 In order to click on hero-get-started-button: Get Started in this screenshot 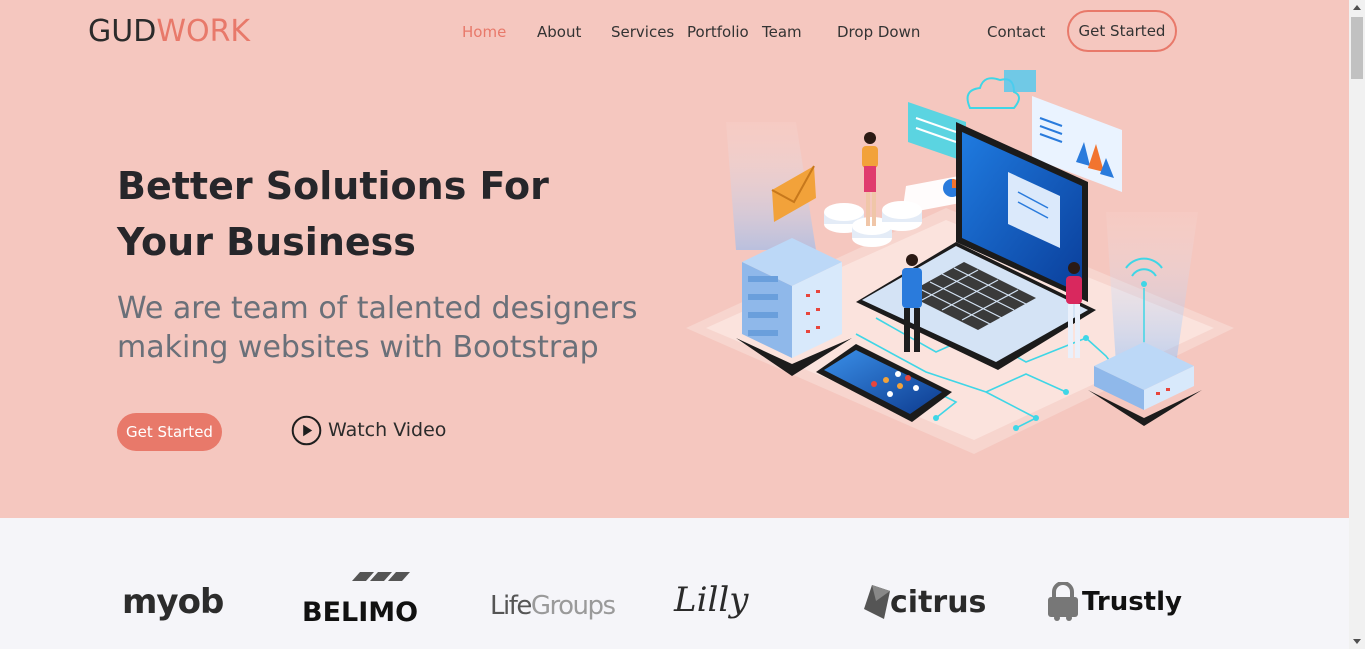, I will do `click(169, 432)`.